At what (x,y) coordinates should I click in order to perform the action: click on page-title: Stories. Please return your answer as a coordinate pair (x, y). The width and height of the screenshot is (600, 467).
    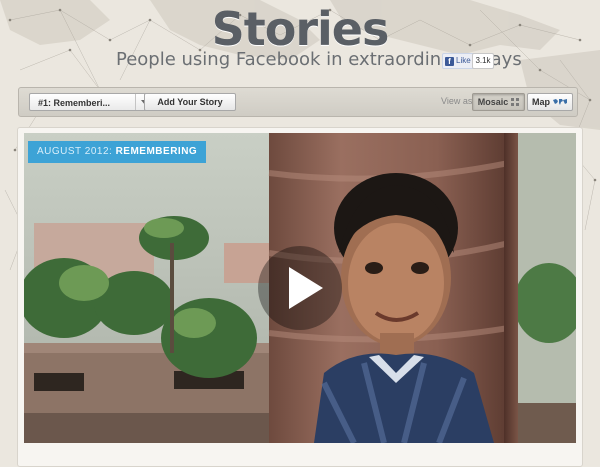
    Looking at the image, I should click on (300, 29).